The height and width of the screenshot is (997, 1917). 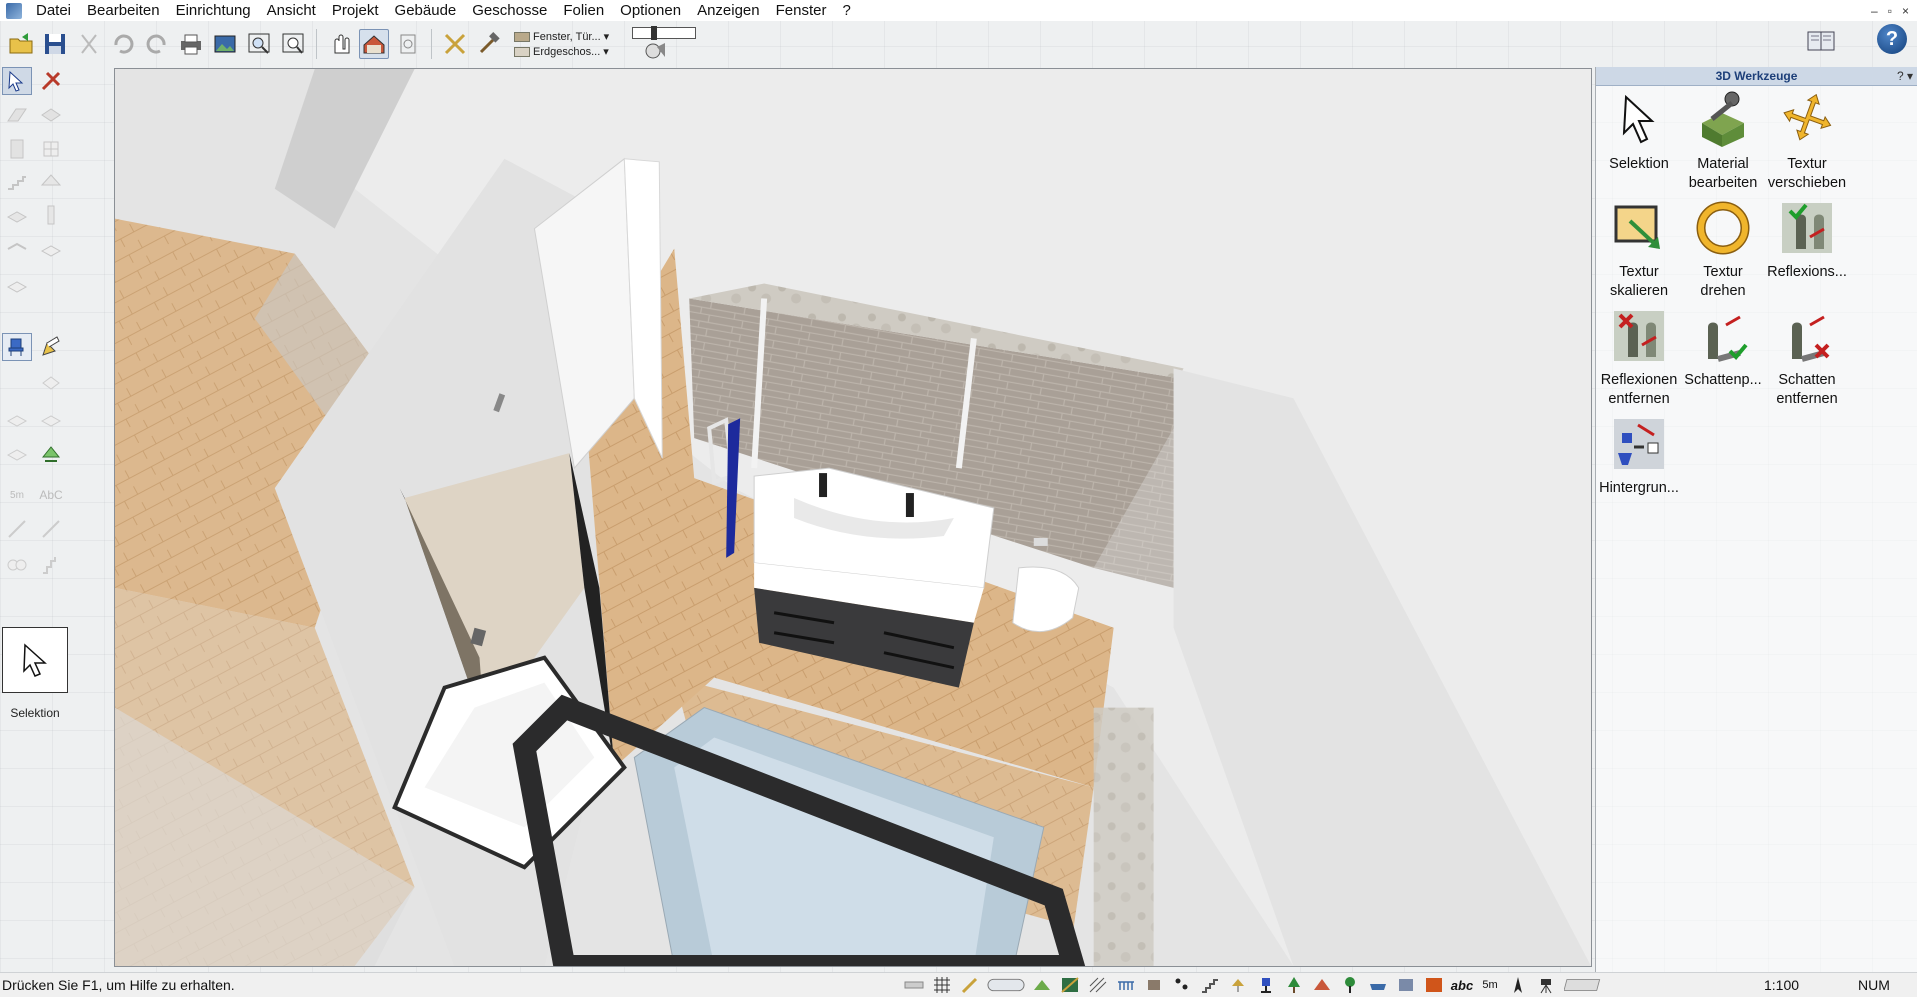 I want to click on image-export-button, so click(x=225, y=44).